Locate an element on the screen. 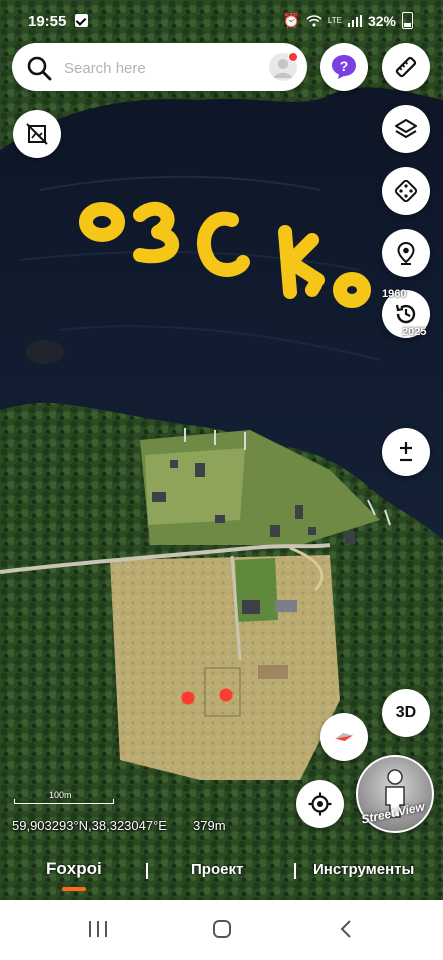 The image size is (443, 960). notification-dot is located at coordinates (293, 57).